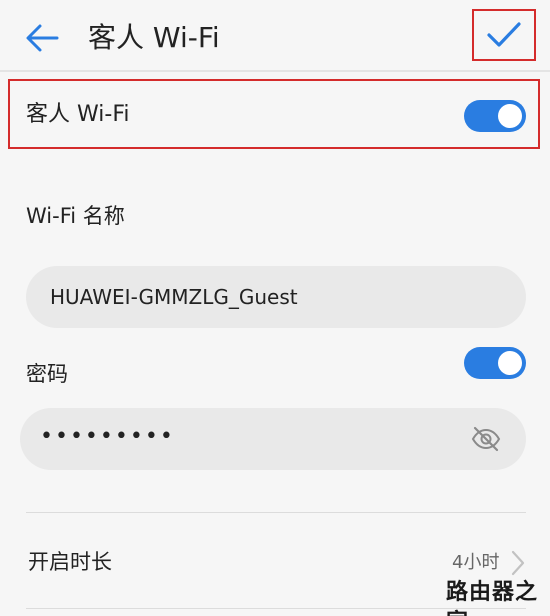 Image resolution: width=550 pixels, height=616 pixels. Describe the element at coordinates (75, 216) in the screenshot. I see `wifi-name-label: Wi-Fi 名称` at that location.